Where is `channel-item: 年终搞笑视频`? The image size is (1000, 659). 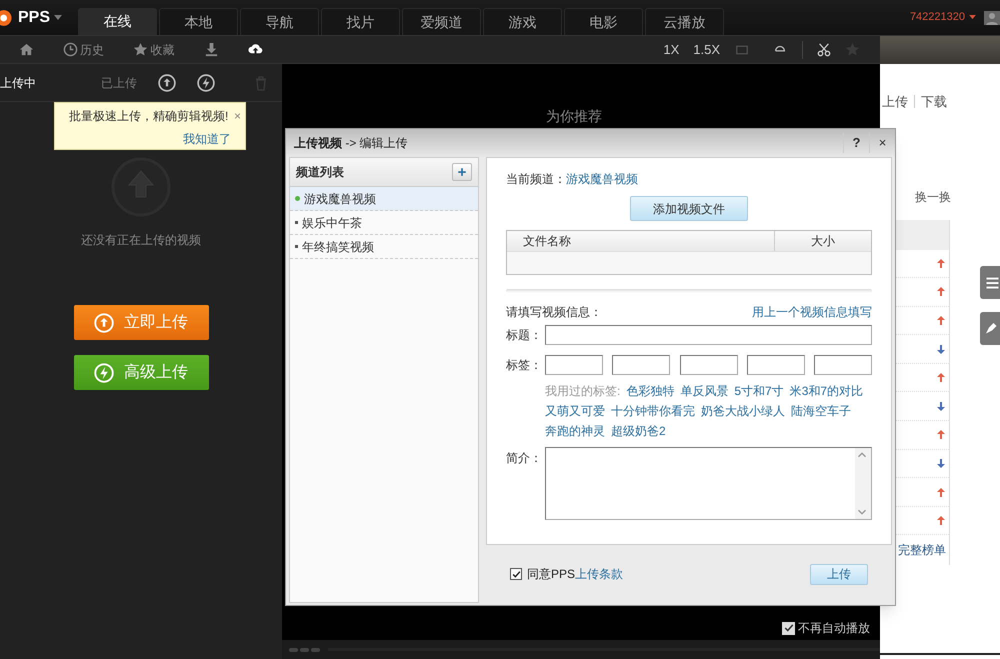 channel-item: 年终搞笑视频 is located at coordinates (384, 247).